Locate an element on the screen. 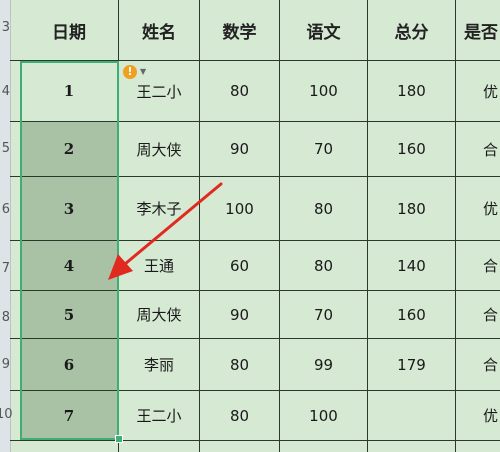 The image size is (500, 452). row-number: 7 is located at coordinates (5, 269).